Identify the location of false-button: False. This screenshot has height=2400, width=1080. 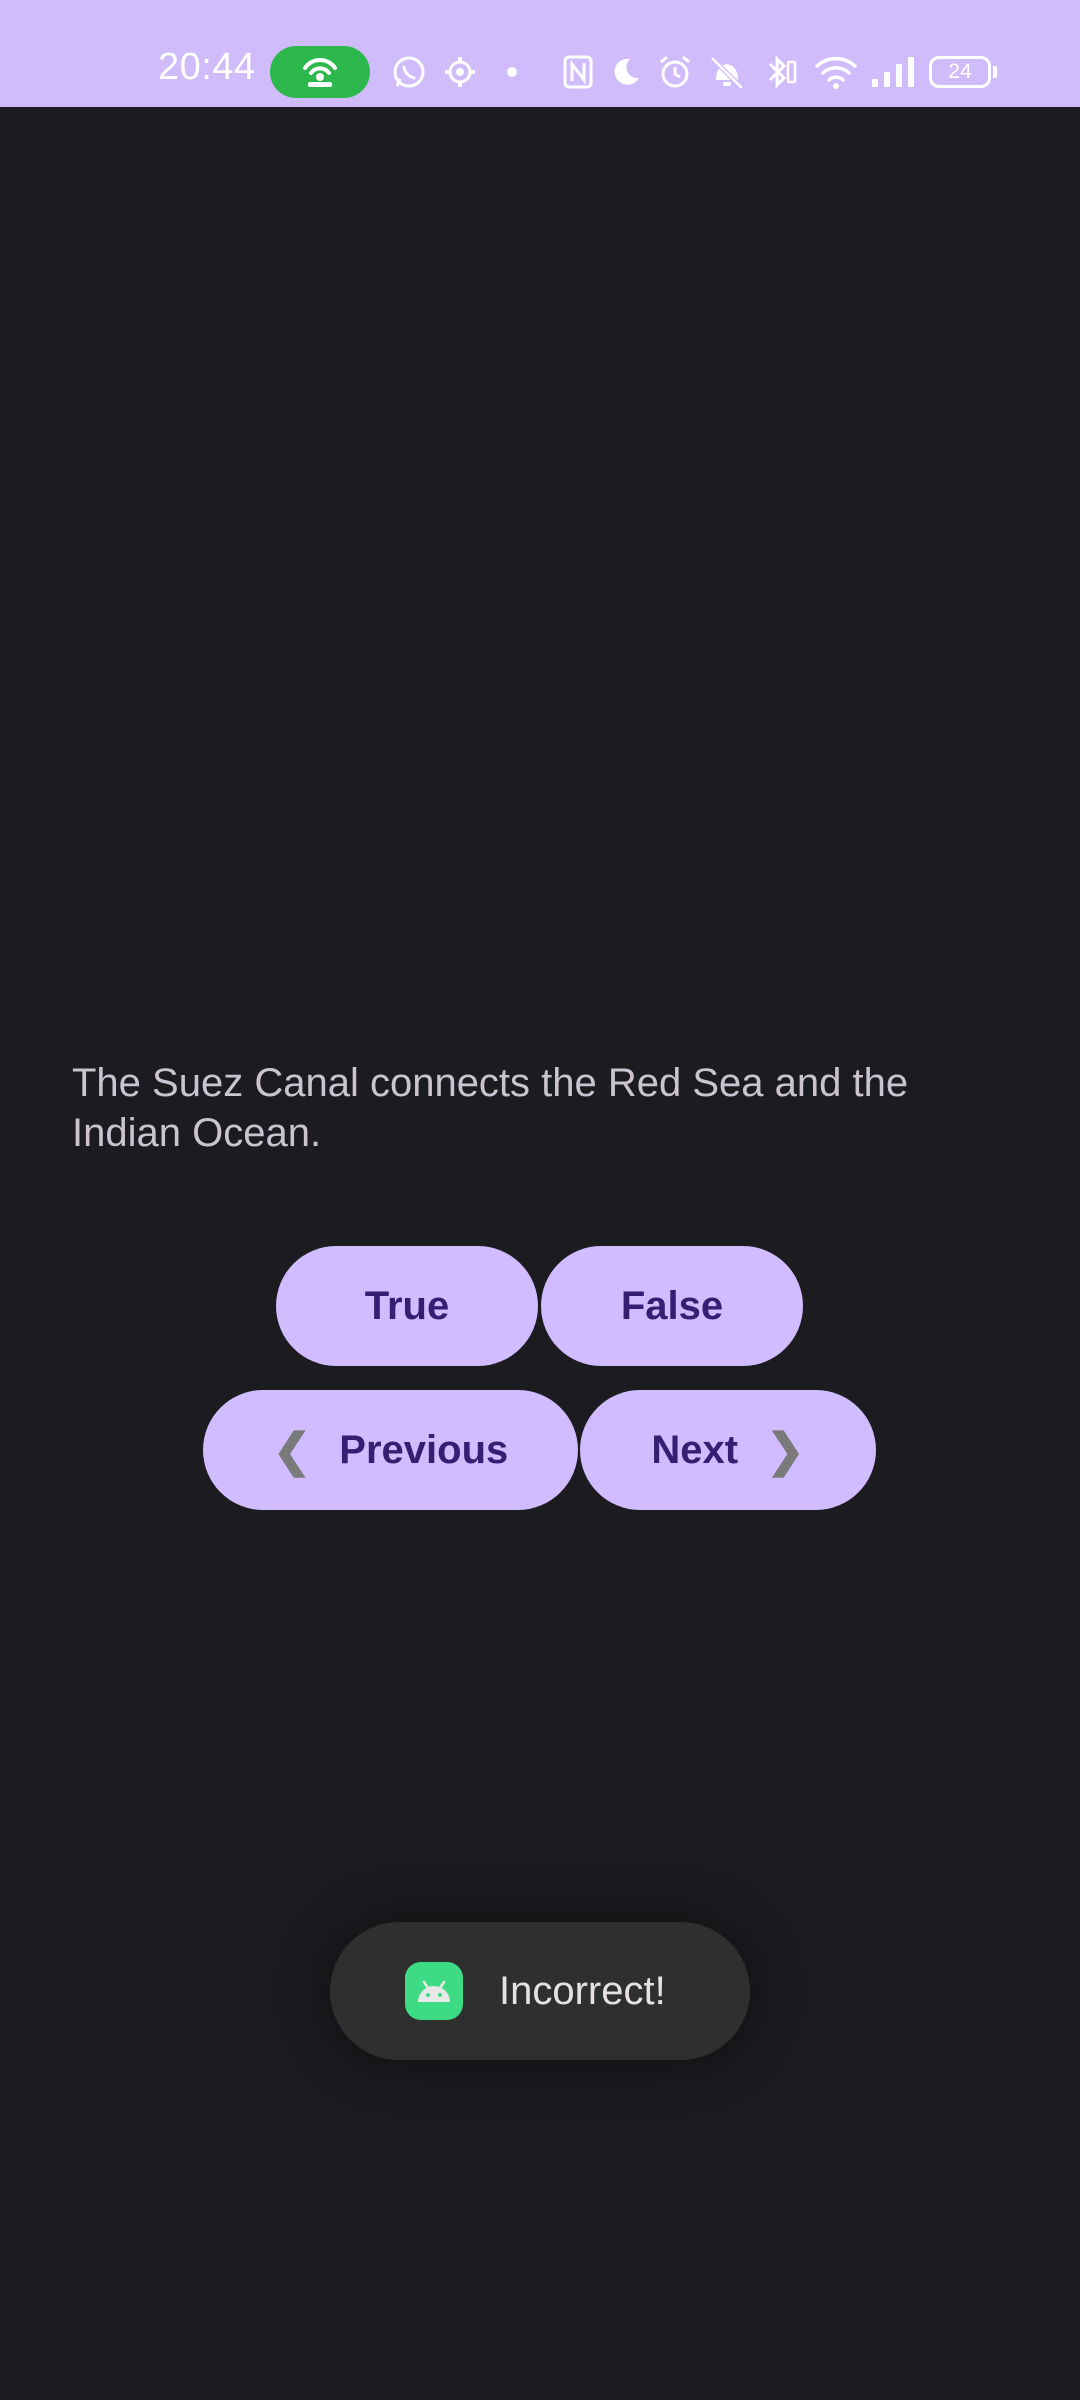
(672, 1306).